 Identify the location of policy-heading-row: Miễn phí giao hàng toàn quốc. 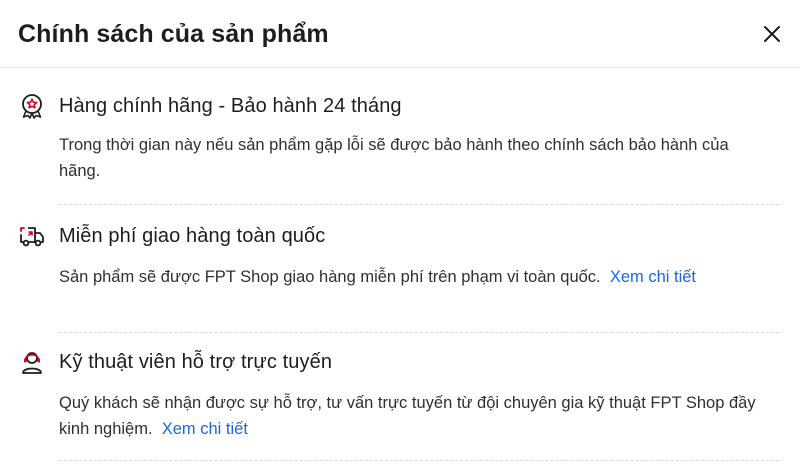
(171, 236).